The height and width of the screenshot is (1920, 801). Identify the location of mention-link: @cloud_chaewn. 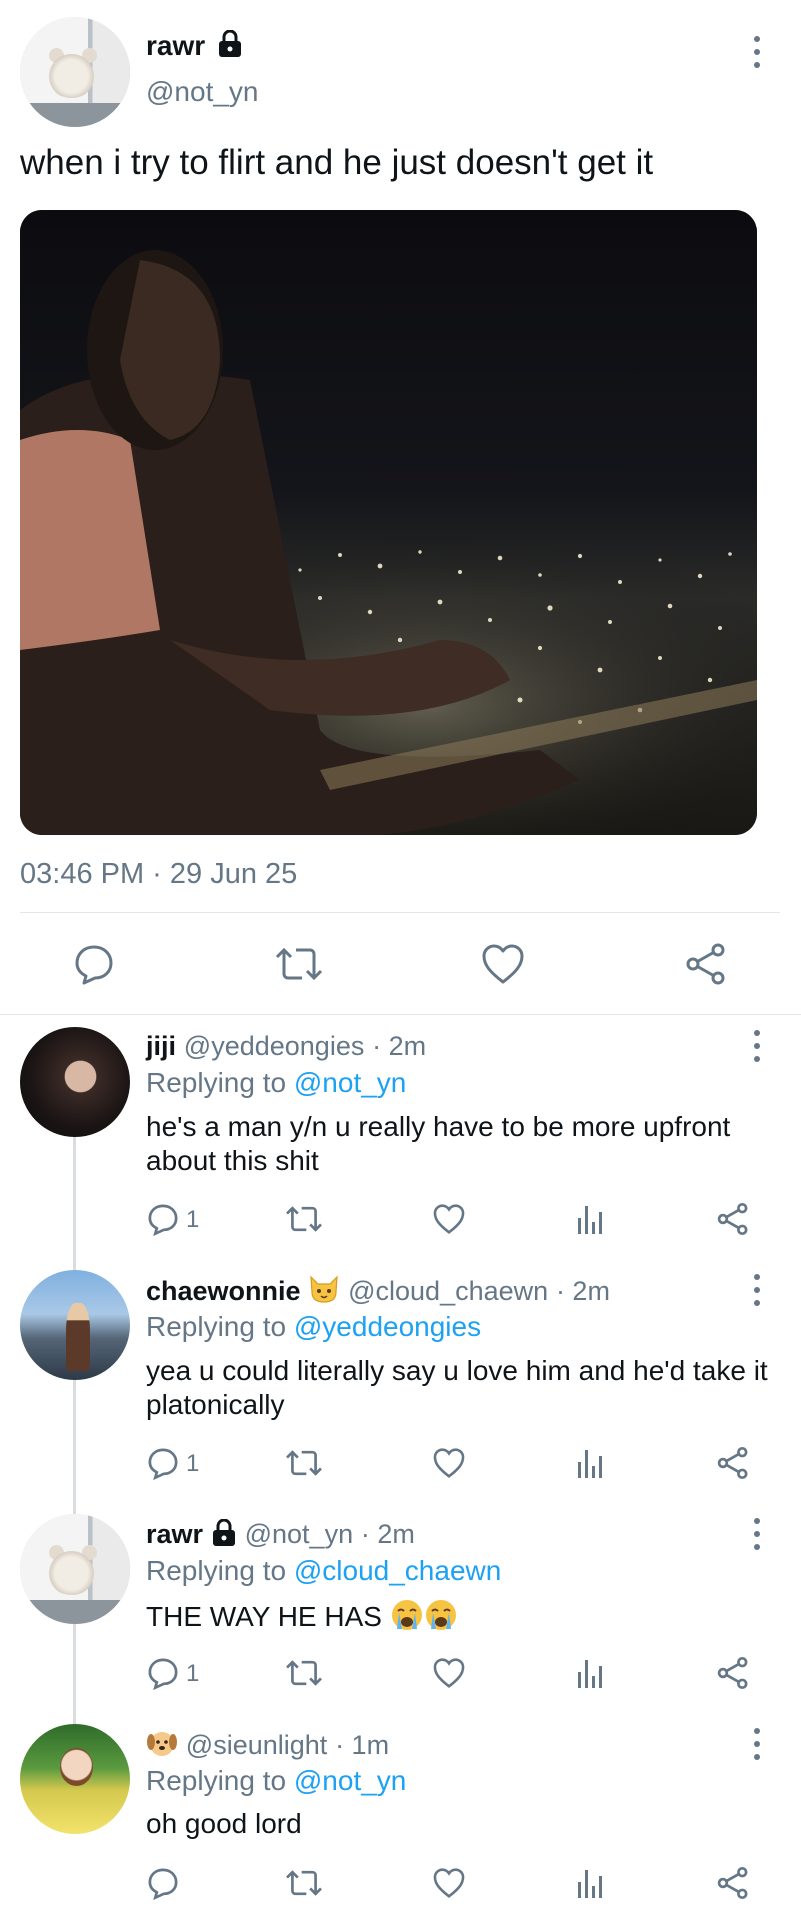
(397, 1570).